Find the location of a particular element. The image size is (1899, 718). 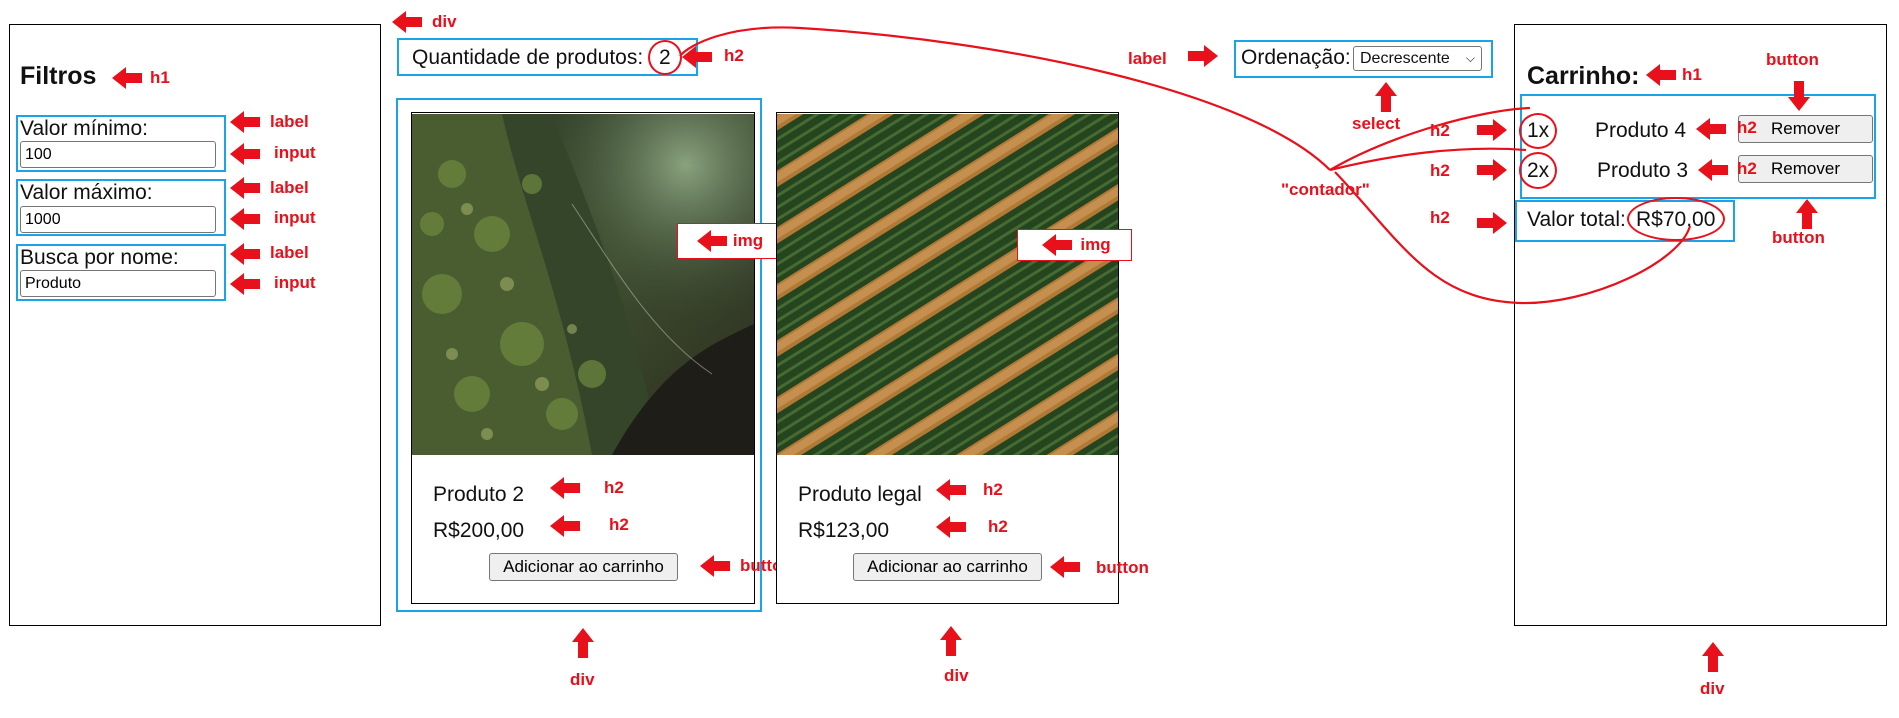

product-name: Produto 2 is located at coordinates (479, 494).